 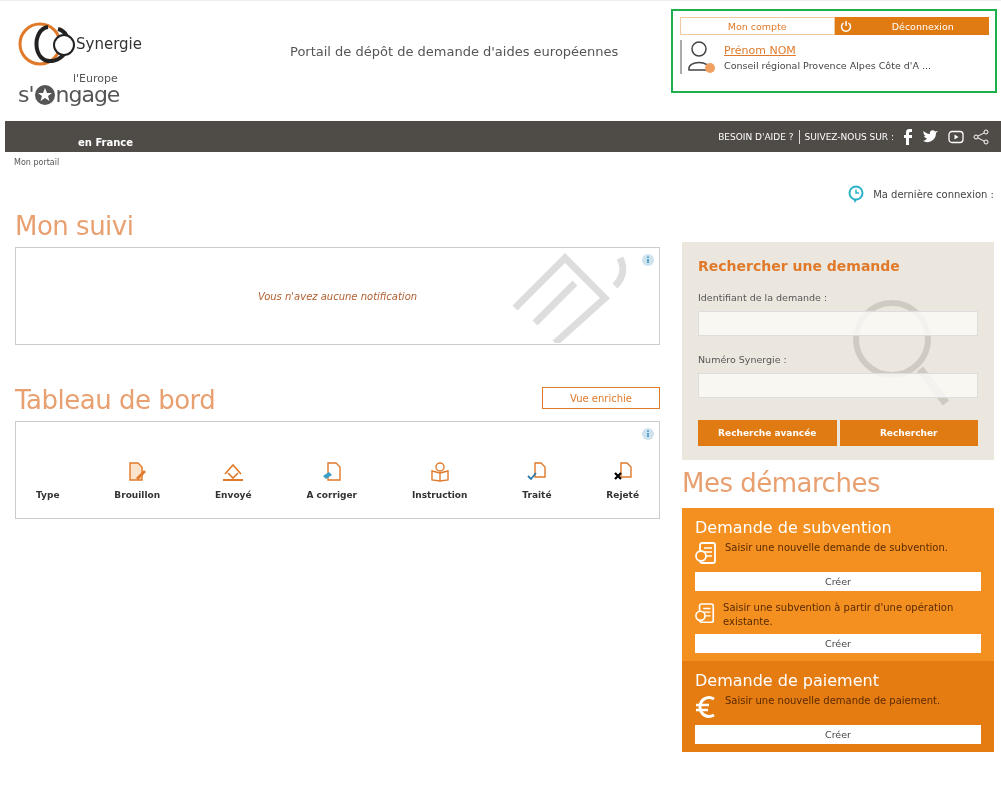 I want to click on column-label: Envoyé, so click(x=233, y=495).